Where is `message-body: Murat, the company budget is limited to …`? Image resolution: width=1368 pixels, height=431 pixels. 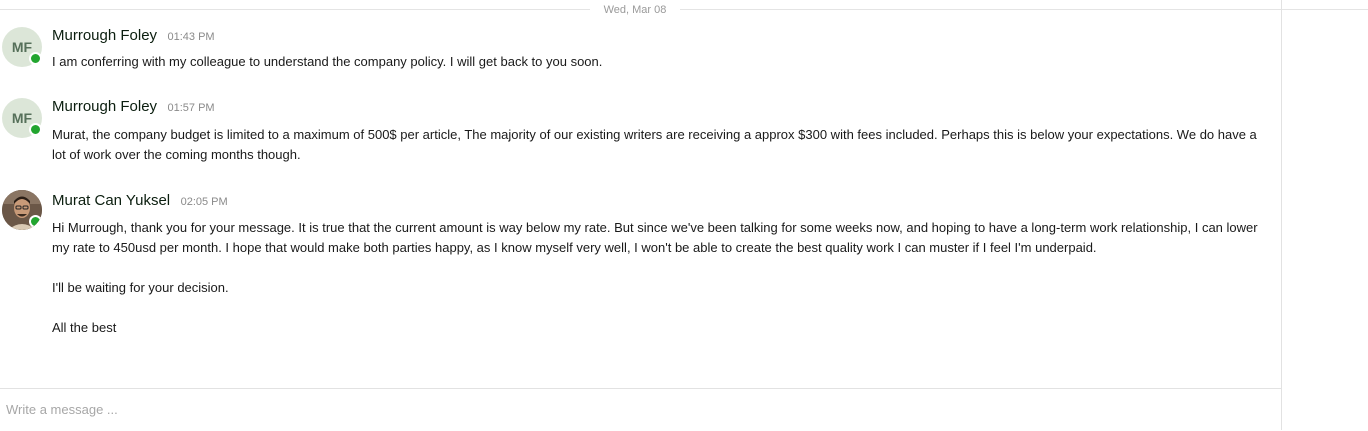
message-body: Murat, the company budget is limited to … is located at coordinates (657, 145).